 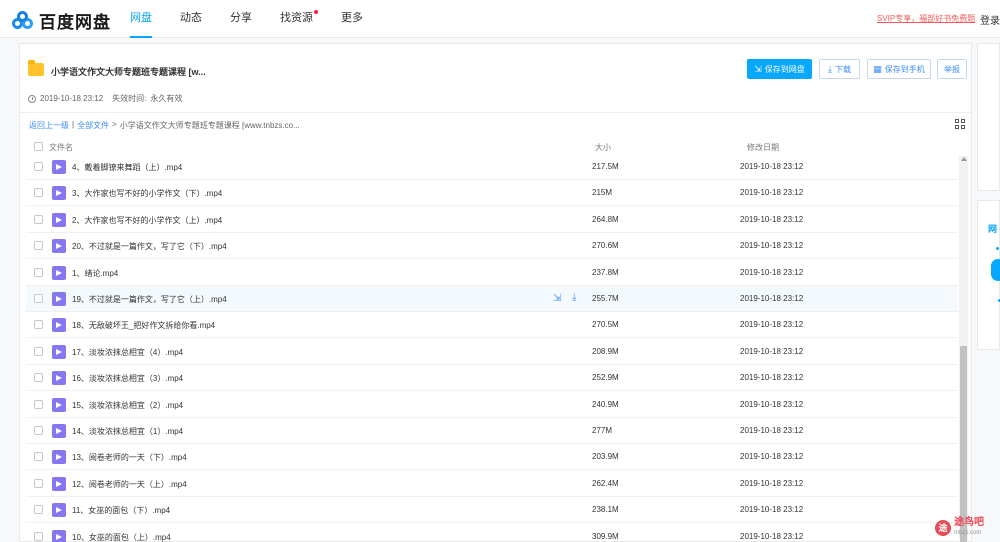 I want to click on table-row: 13、阅卷老师的一天（下）.mp4 203.9M 2019-10-18 23:12, so click(x=492, y=457).